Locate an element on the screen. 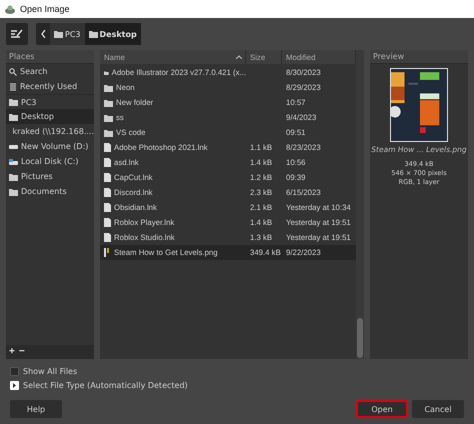  document-stack-icon is located at coordinates (13, 86).